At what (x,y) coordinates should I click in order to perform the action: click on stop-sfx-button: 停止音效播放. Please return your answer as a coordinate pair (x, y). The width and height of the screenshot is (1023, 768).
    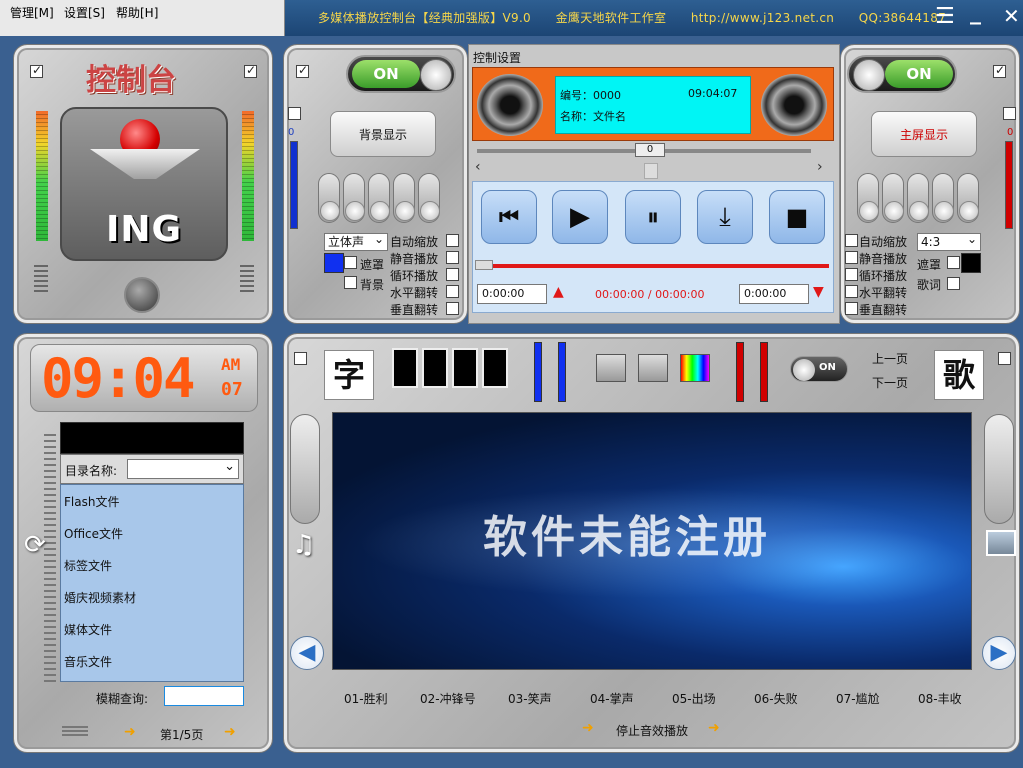
    Looking at the image, I should click on (652, 730).